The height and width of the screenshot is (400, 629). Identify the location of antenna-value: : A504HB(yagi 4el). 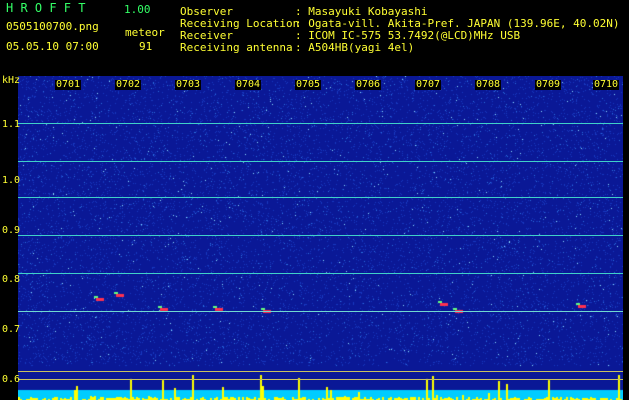
(355, 47).